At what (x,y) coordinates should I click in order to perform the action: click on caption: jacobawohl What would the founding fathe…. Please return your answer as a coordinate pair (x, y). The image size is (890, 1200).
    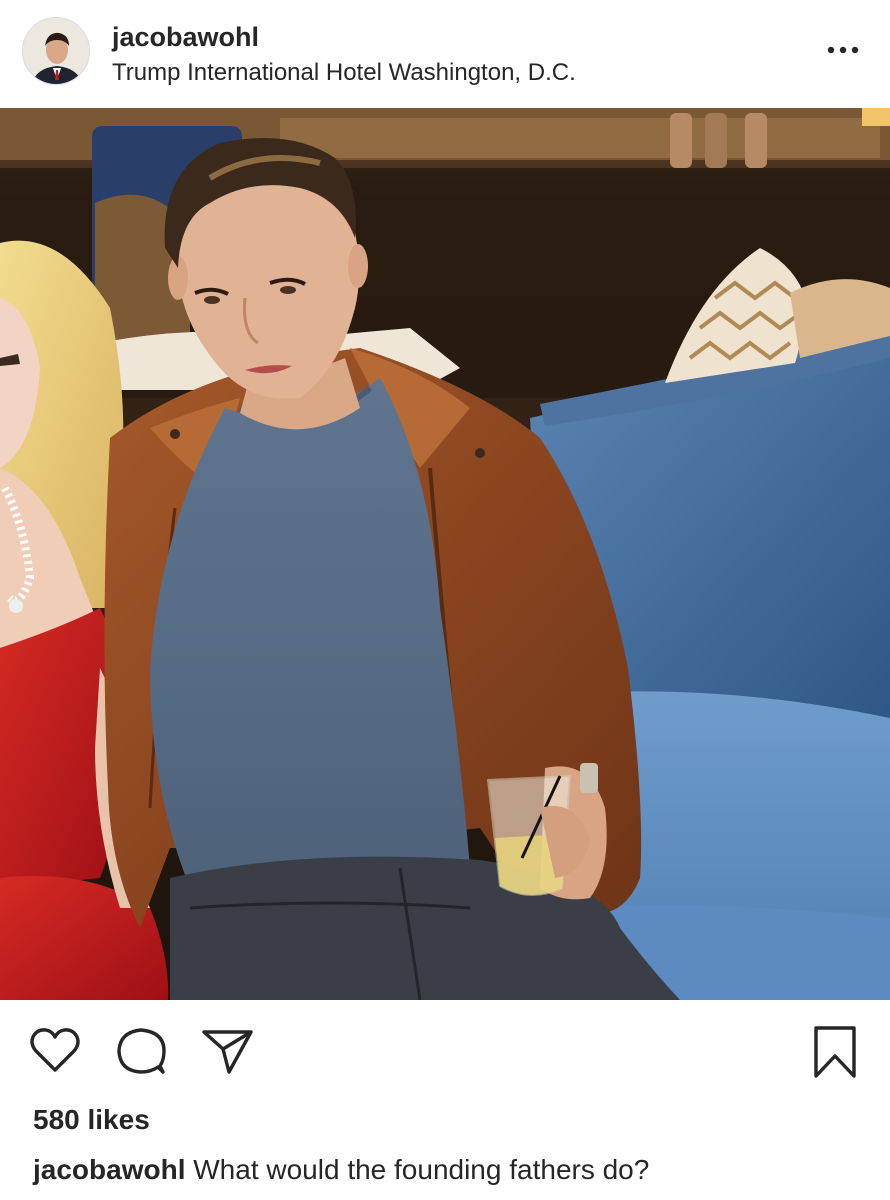
    Looking at the image, I should click on (341, 1170).